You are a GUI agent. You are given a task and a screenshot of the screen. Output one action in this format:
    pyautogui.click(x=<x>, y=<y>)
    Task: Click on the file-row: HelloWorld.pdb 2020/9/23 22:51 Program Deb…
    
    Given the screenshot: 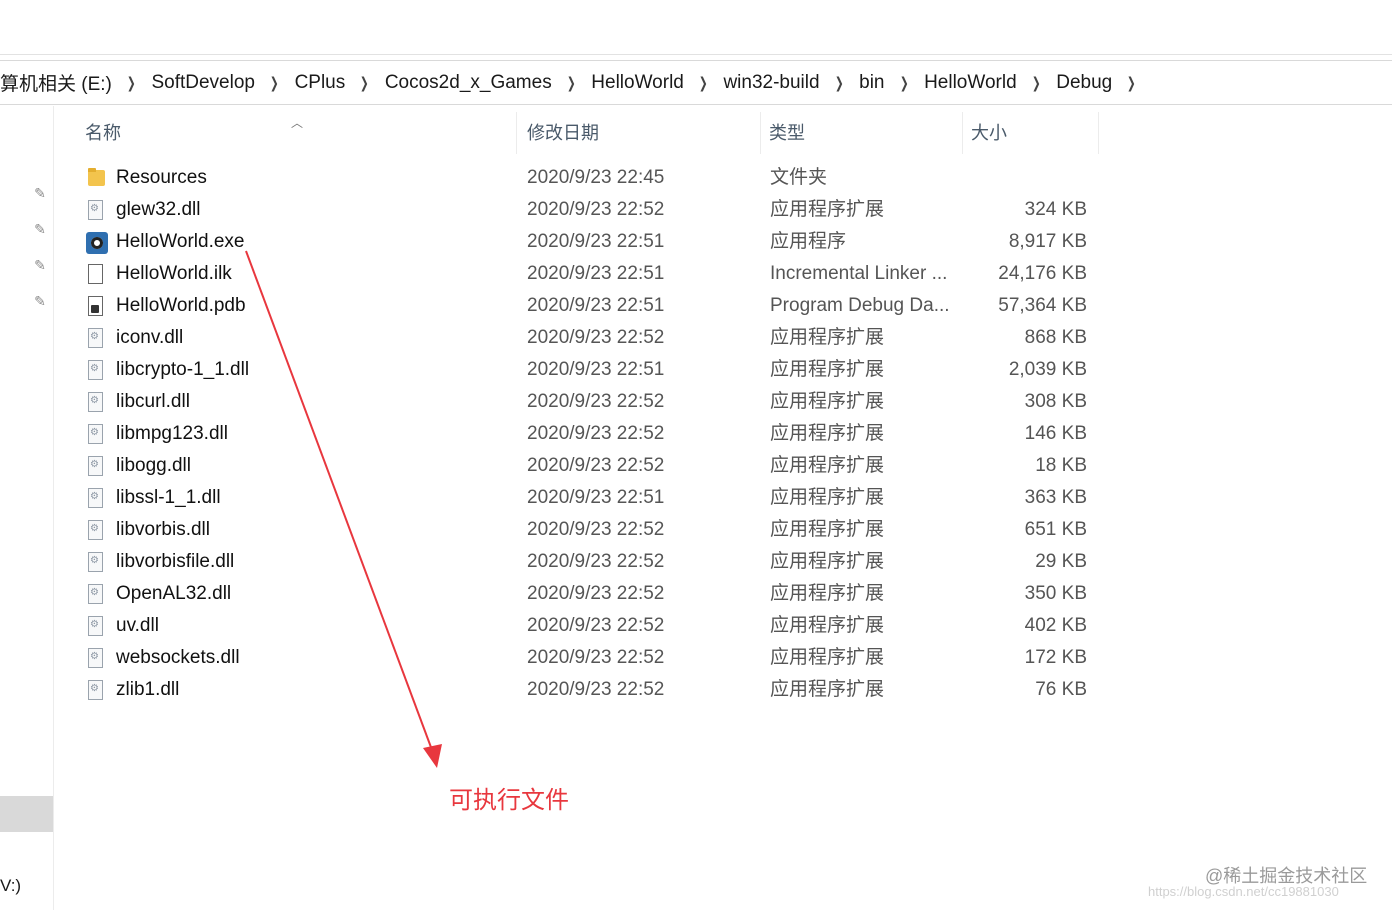 What is the action you would take?
    pyautogui.click(x=580, y=306)
    